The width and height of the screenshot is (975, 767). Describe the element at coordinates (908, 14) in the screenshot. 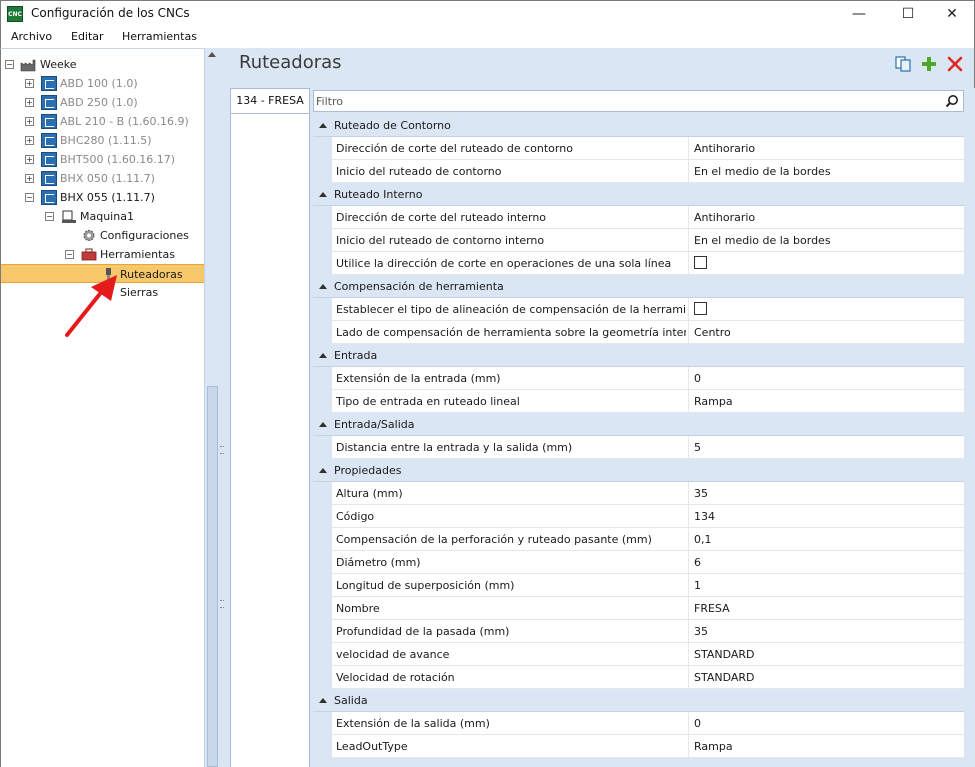

I see `maximize-button: ☐` at that location.